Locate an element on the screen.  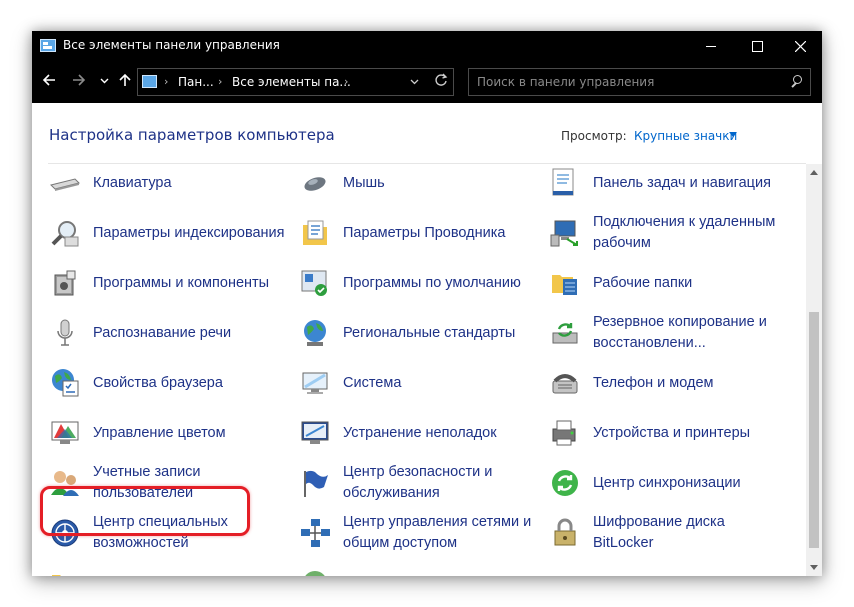
item-label: Распознавание речи is located at coordinates (162, 332).